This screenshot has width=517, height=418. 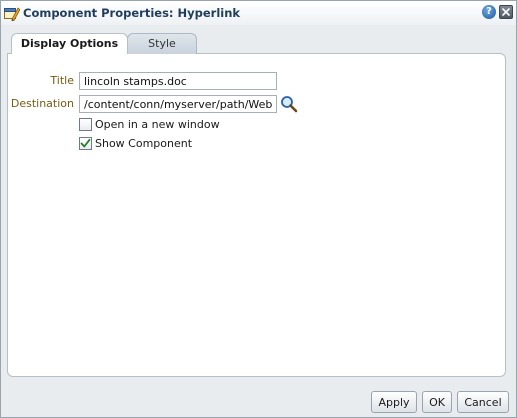 What do you see at coordinates (437, 402) in the screenshot?
I see `ok-button: OK` at bounding box center [437, 402].